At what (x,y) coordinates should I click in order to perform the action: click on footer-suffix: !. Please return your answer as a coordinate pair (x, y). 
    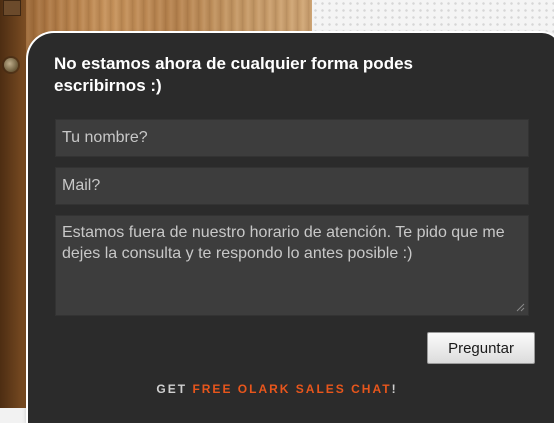
    Looking at the image, I should click on (394, 389).